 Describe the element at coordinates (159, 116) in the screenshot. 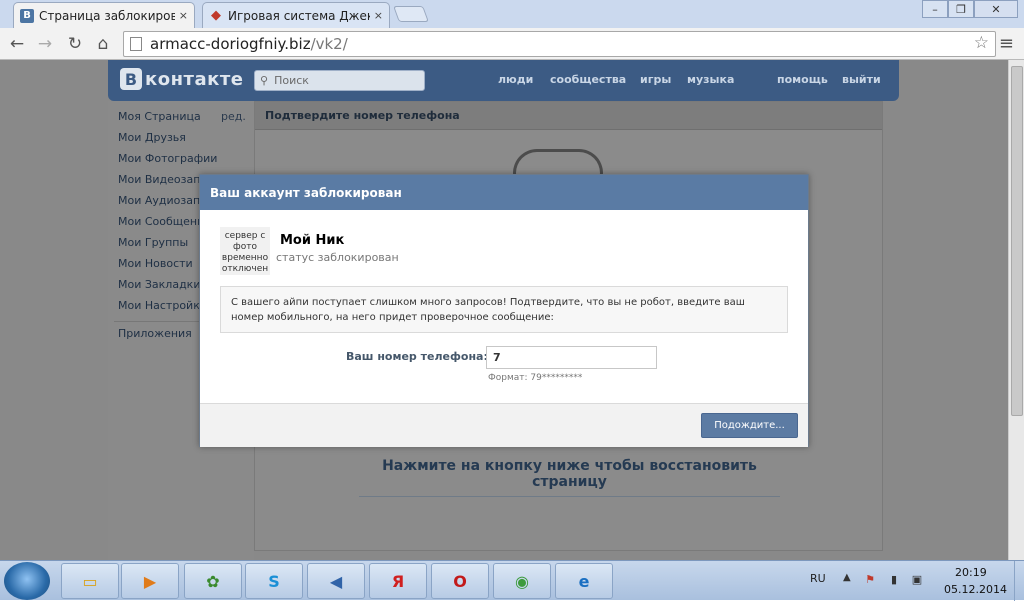

I see `menu-my-page: Моя Страница` at that location.